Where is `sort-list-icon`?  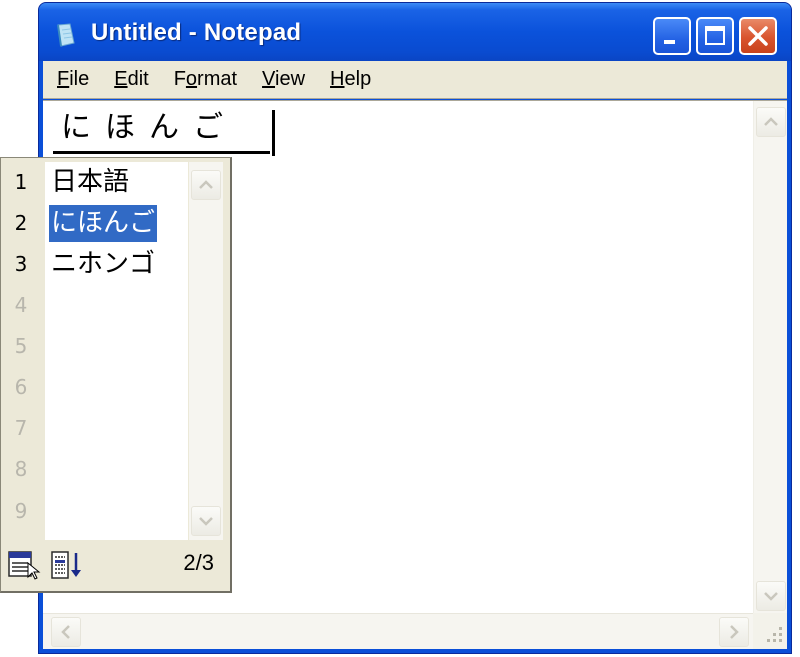 sort-list-icon is located at coordinates (67, 565).